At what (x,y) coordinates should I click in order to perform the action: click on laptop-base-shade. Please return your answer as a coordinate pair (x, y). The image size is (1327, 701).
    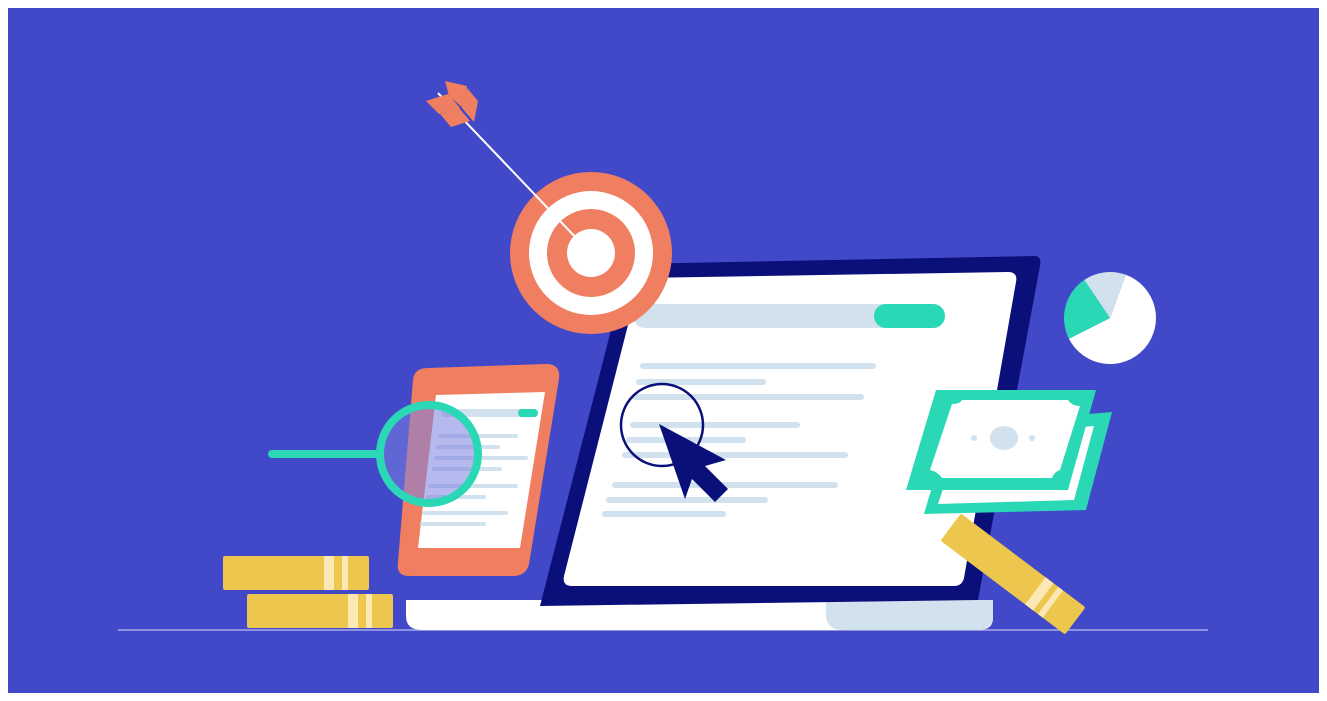
    Looking at the image, I should click on (909, 615).